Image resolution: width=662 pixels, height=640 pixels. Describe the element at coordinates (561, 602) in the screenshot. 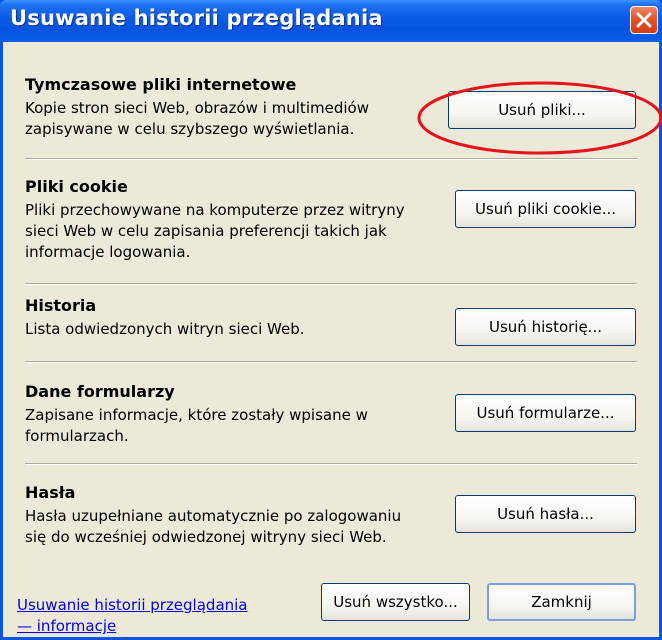

I see `close-button: Zamknij` at that location.